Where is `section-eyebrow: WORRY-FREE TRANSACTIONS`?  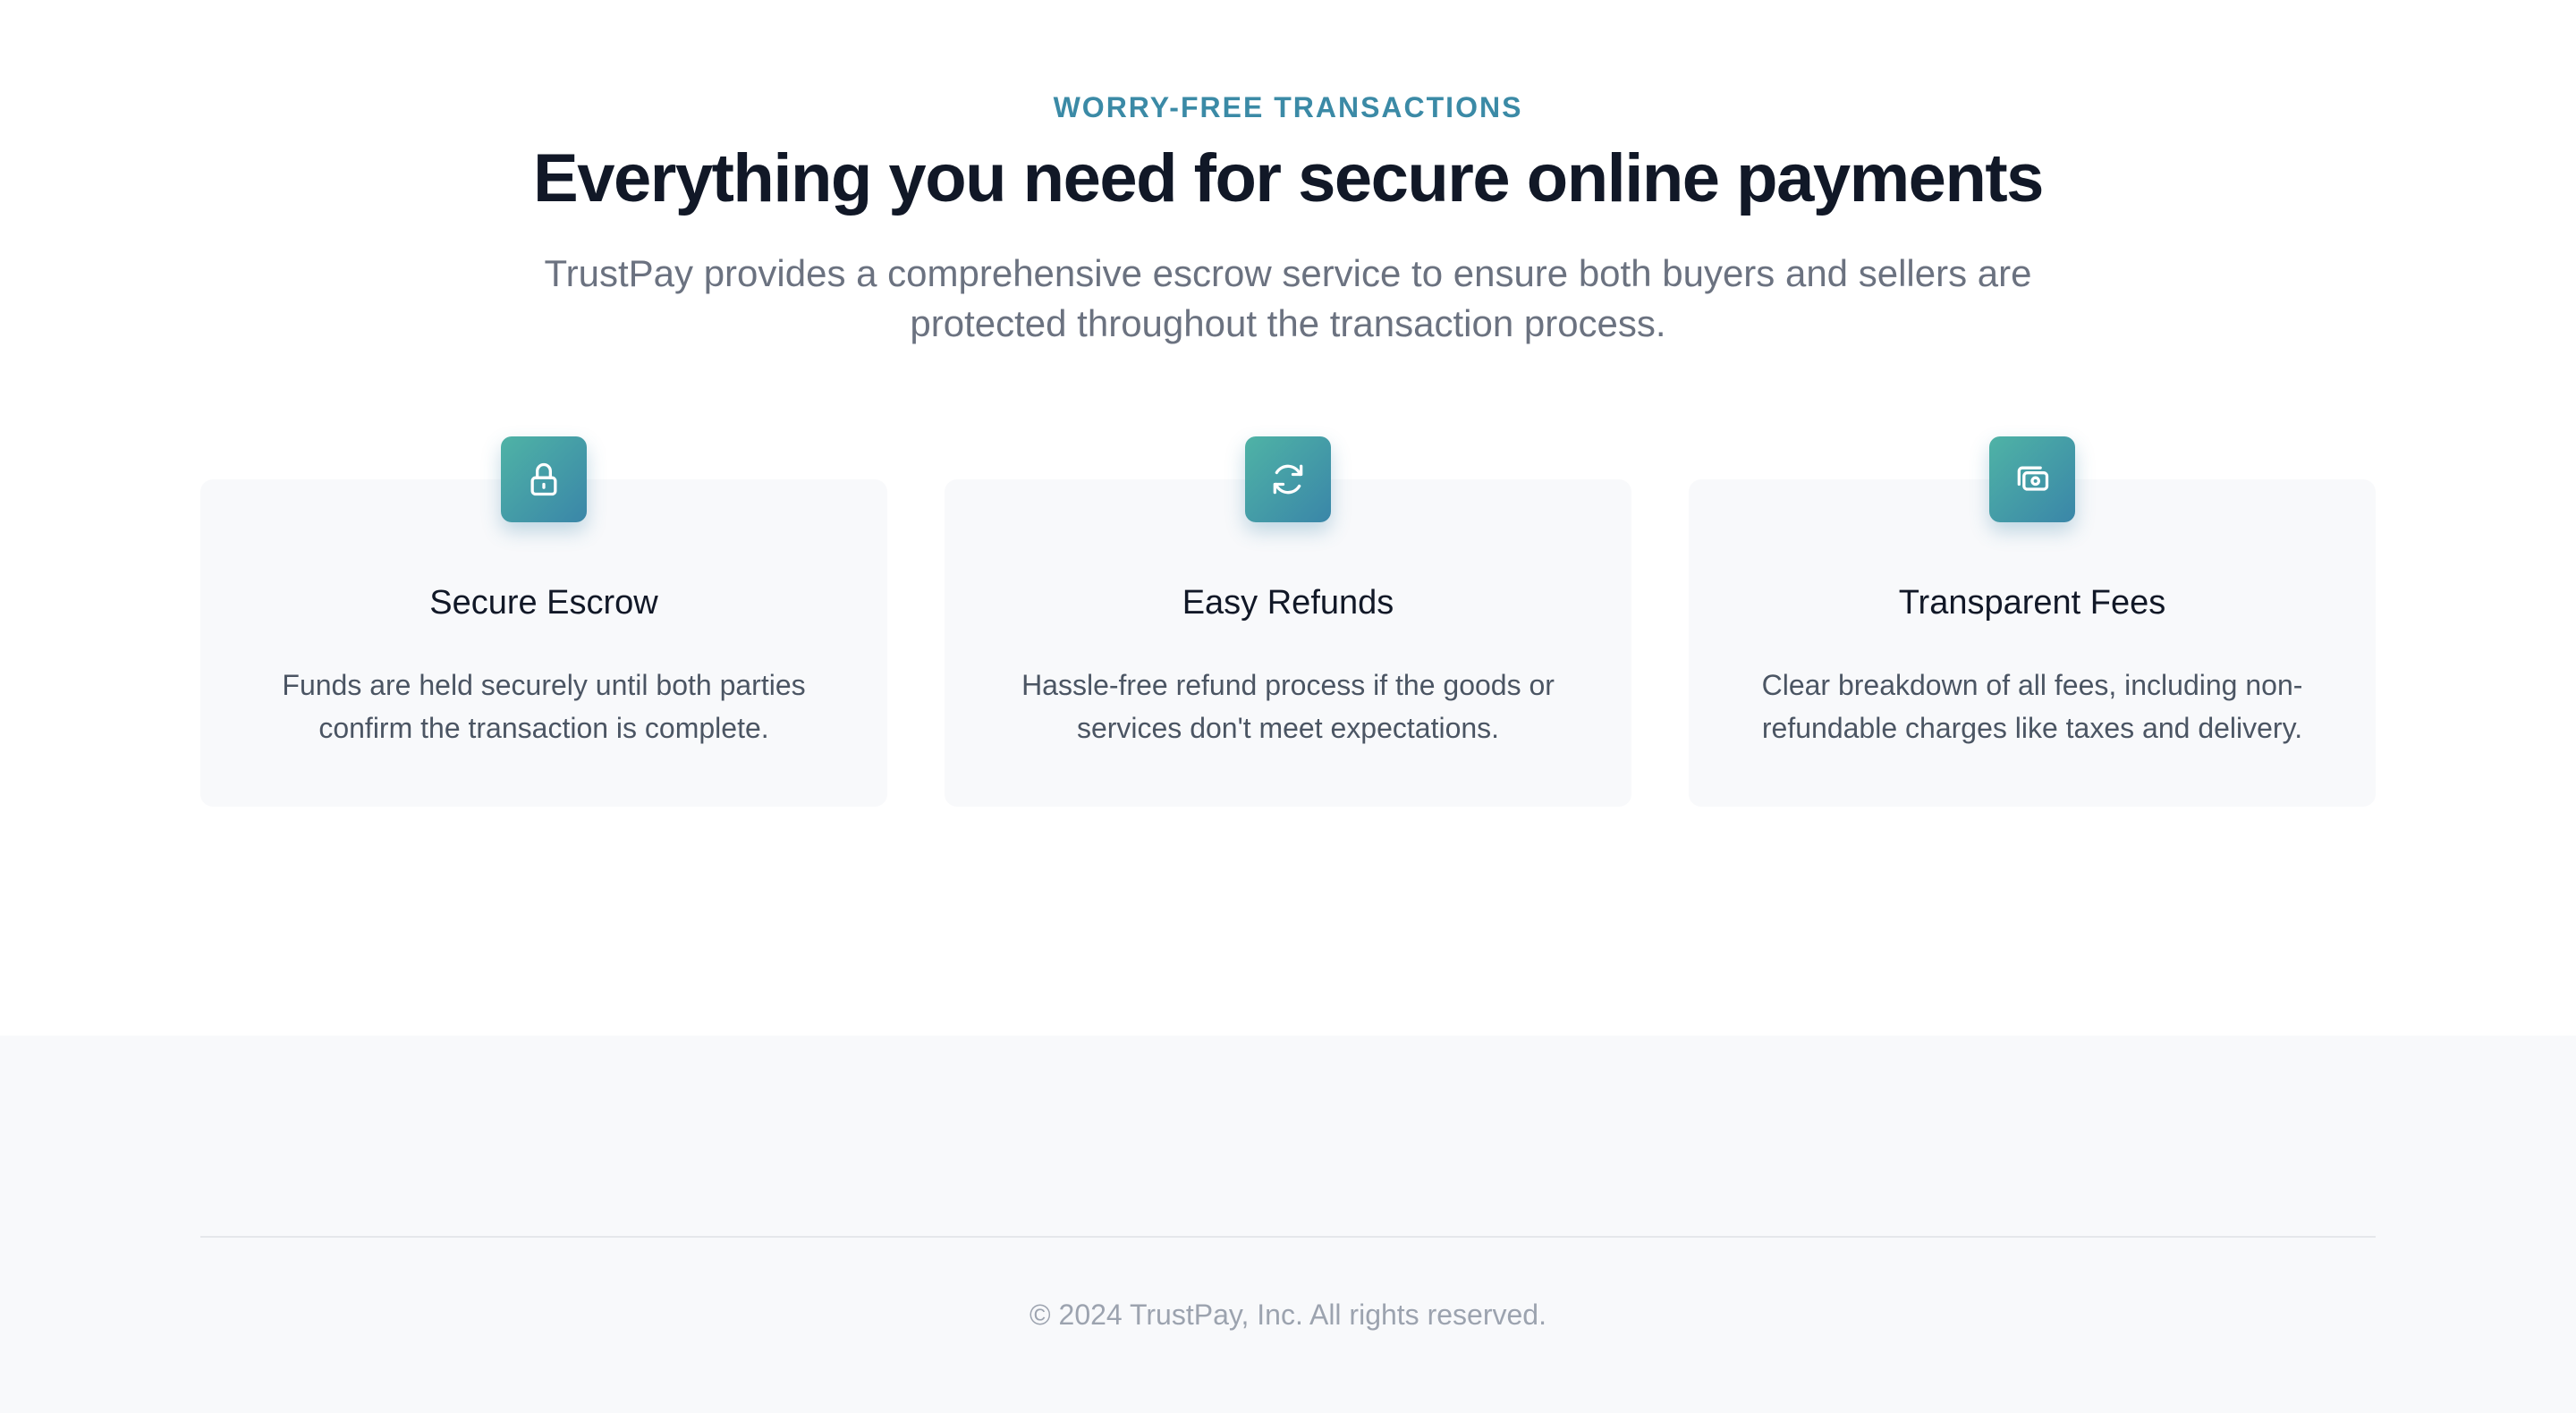
section-eyebrow: WORRY-FREE TRANSACTIONS is located at coordinates (1288, 107).